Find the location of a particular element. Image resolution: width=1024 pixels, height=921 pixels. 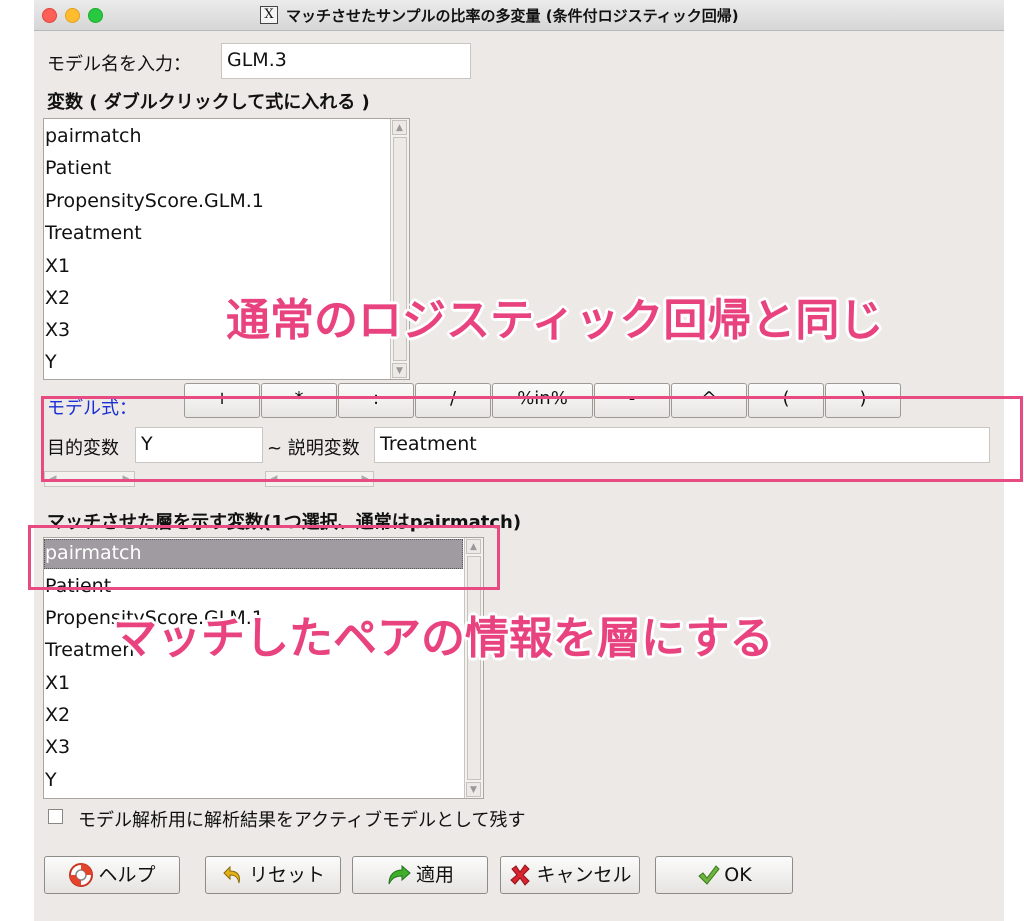

checkmark-icon is located at coordinates (709, 875).